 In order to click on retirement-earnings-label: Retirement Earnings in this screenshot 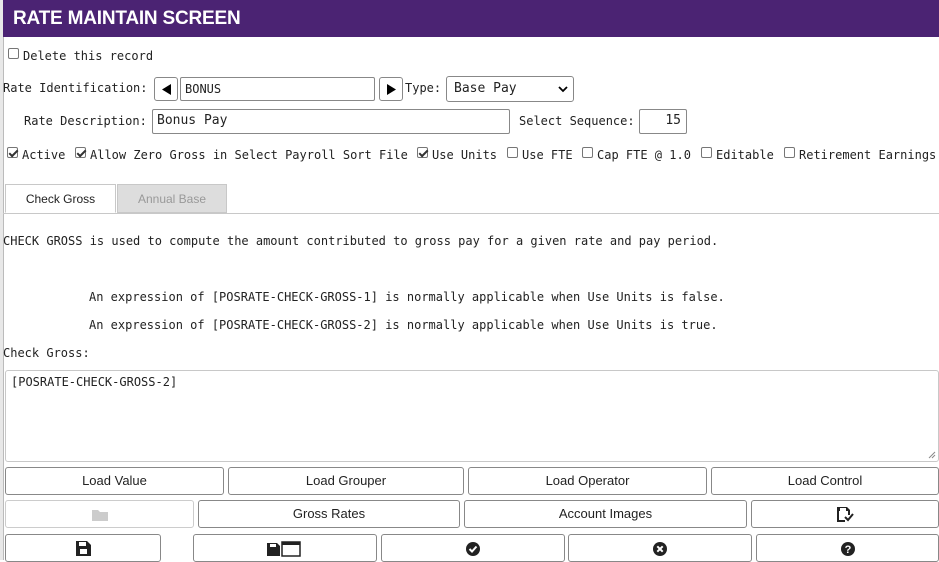, I will do `click(868, 155)`.